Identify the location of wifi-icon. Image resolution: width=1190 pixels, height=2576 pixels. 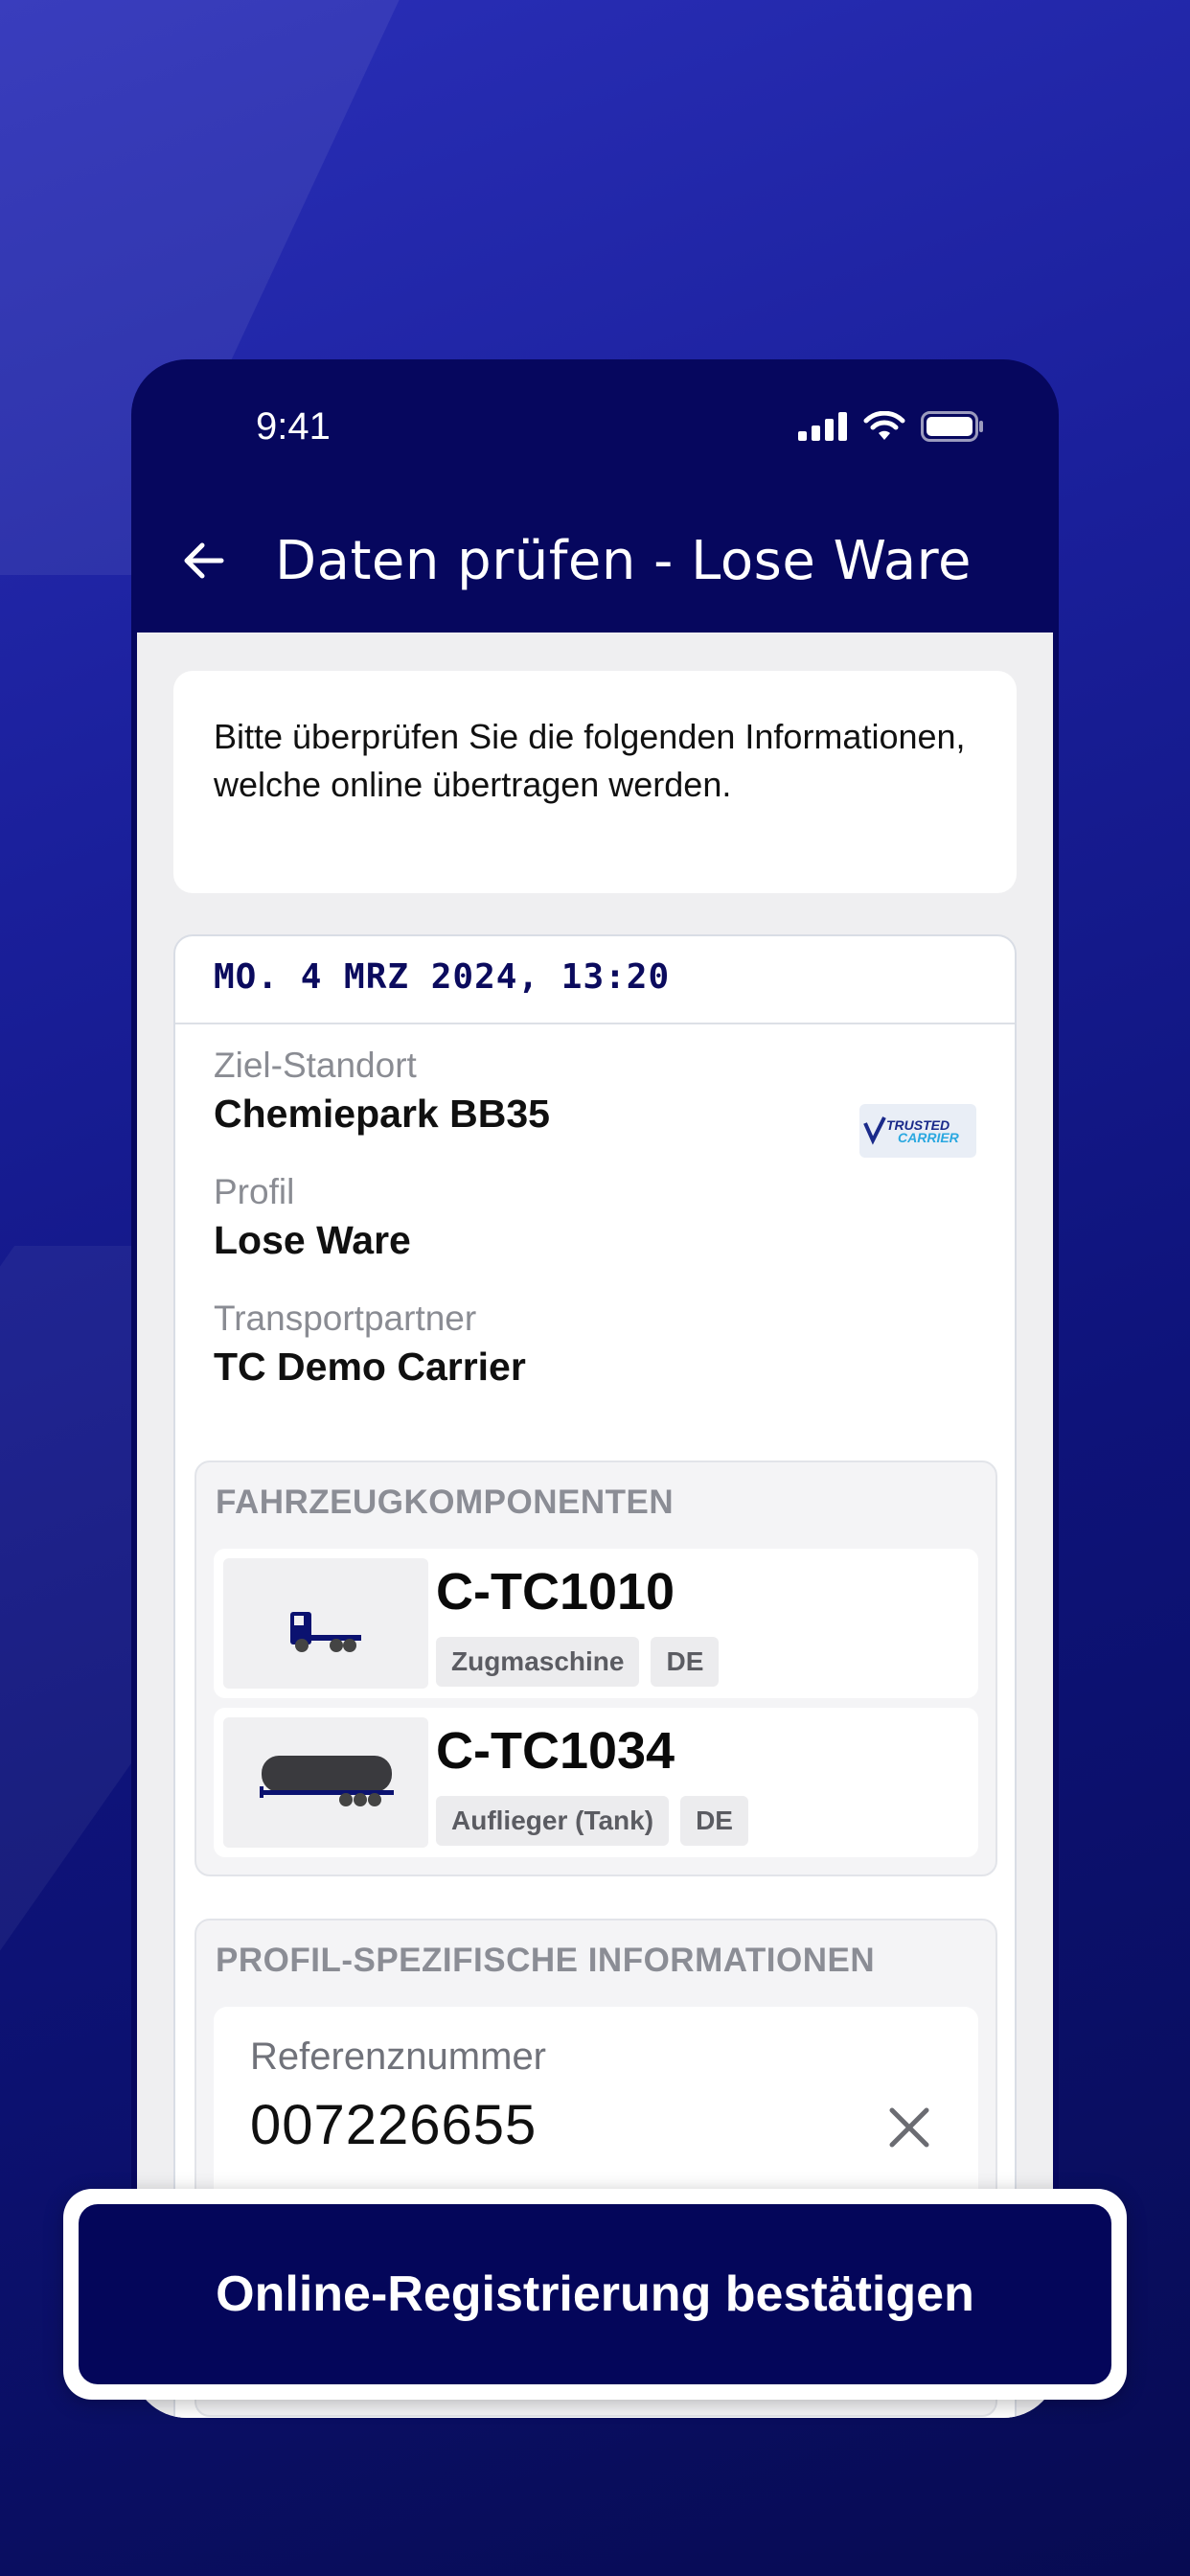
(884, 425).